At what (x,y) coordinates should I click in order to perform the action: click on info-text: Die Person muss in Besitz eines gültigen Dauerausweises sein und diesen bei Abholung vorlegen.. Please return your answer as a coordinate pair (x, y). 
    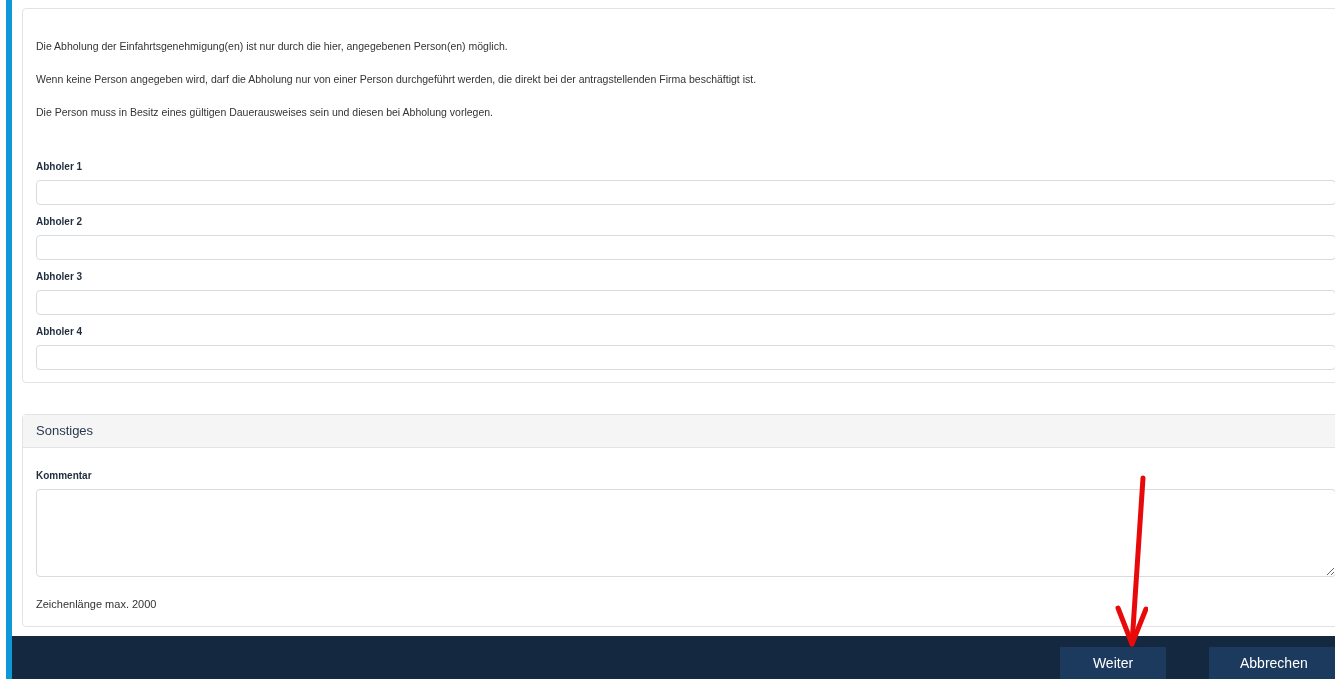
    Looking at the image, I should click on (265, 112).